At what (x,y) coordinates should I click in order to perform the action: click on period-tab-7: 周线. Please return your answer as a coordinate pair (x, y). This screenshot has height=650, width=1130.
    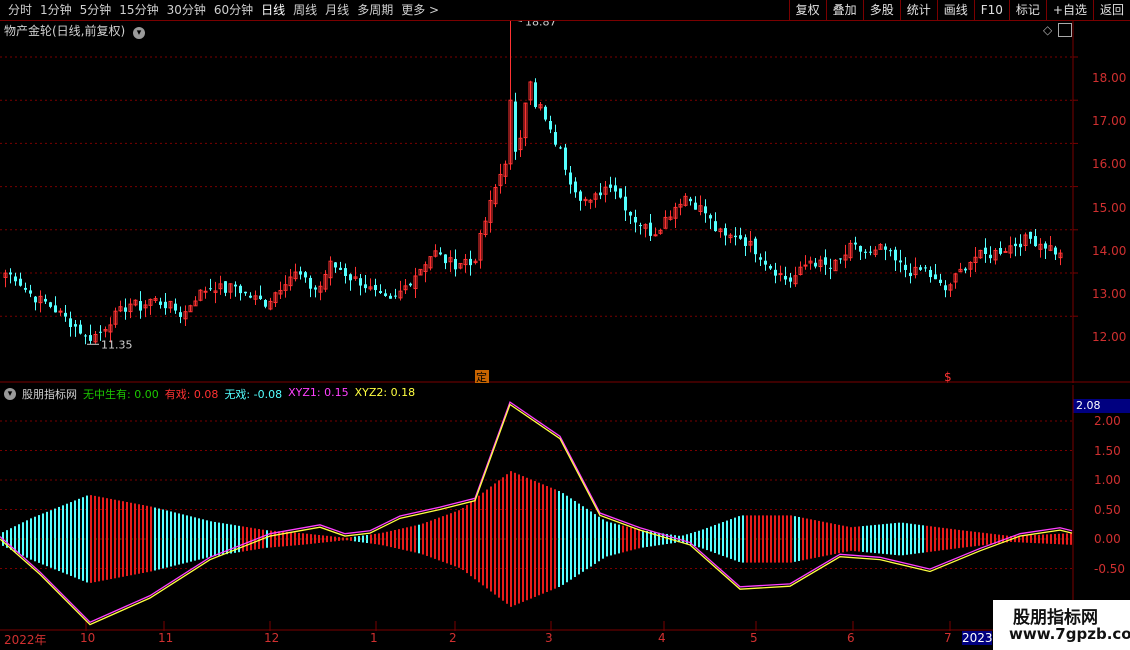
    Looking at the image, I should click on (305, 10).